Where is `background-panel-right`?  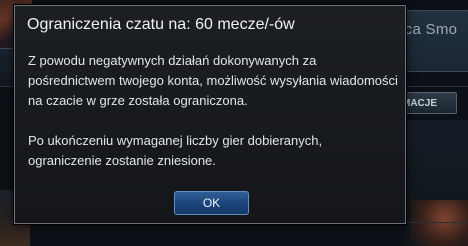 background-panel-right is located at coordinates (436, 41).